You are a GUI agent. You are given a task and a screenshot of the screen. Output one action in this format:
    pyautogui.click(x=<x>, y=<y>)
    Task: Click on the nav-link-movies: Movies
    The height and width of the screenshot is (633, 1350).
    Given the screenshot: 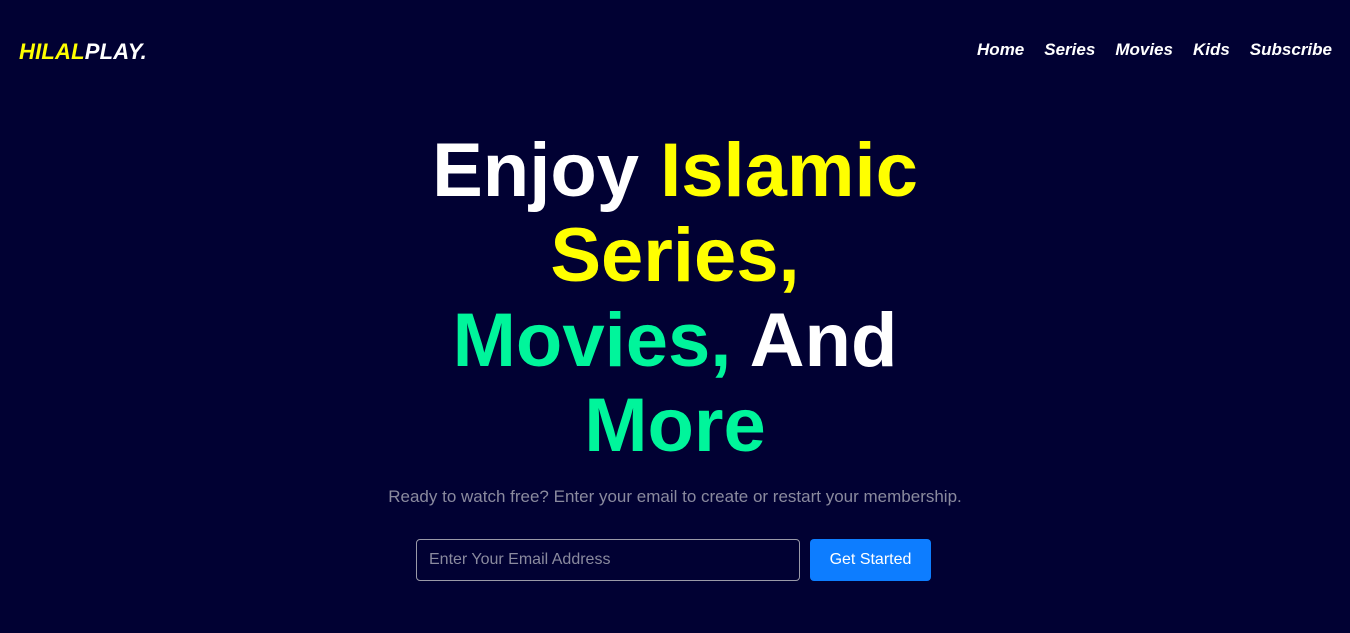 What is the action you would take?
    pyautogui.click(x=1144, y=50)
    